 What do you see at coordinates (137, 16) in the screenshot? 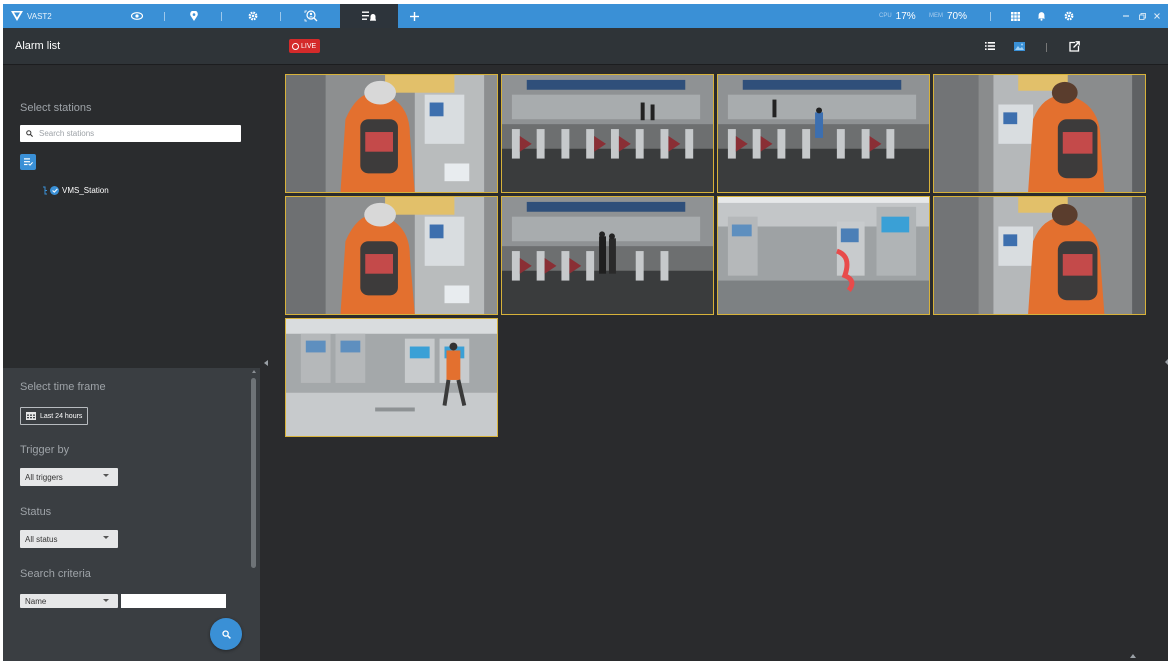
I see `eye-icon` at bounding box center [137, 16].